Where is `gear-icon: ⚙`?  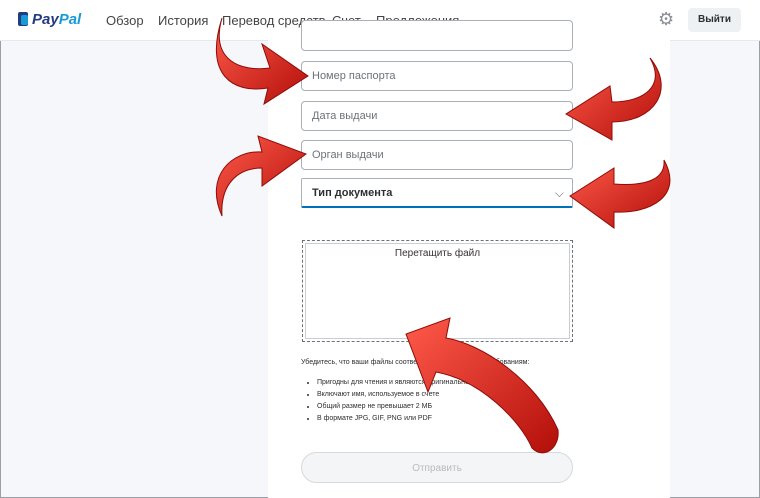 gear-icon: ⚙ is located at coordinates (667, 19).